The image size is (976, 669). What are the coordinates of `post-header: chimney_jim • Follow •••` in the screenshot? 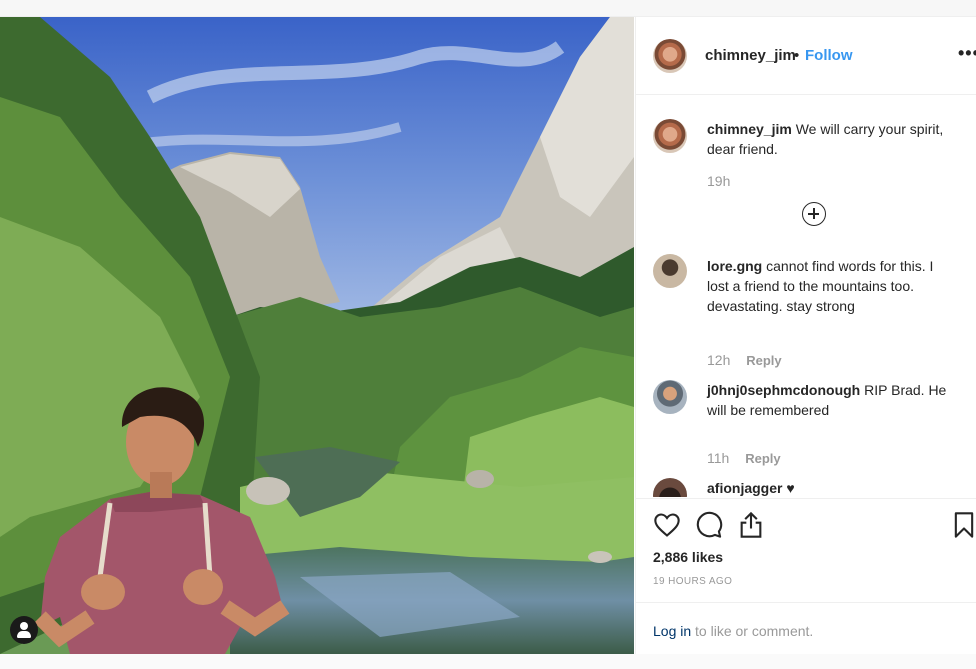 It's located at (806, 56).